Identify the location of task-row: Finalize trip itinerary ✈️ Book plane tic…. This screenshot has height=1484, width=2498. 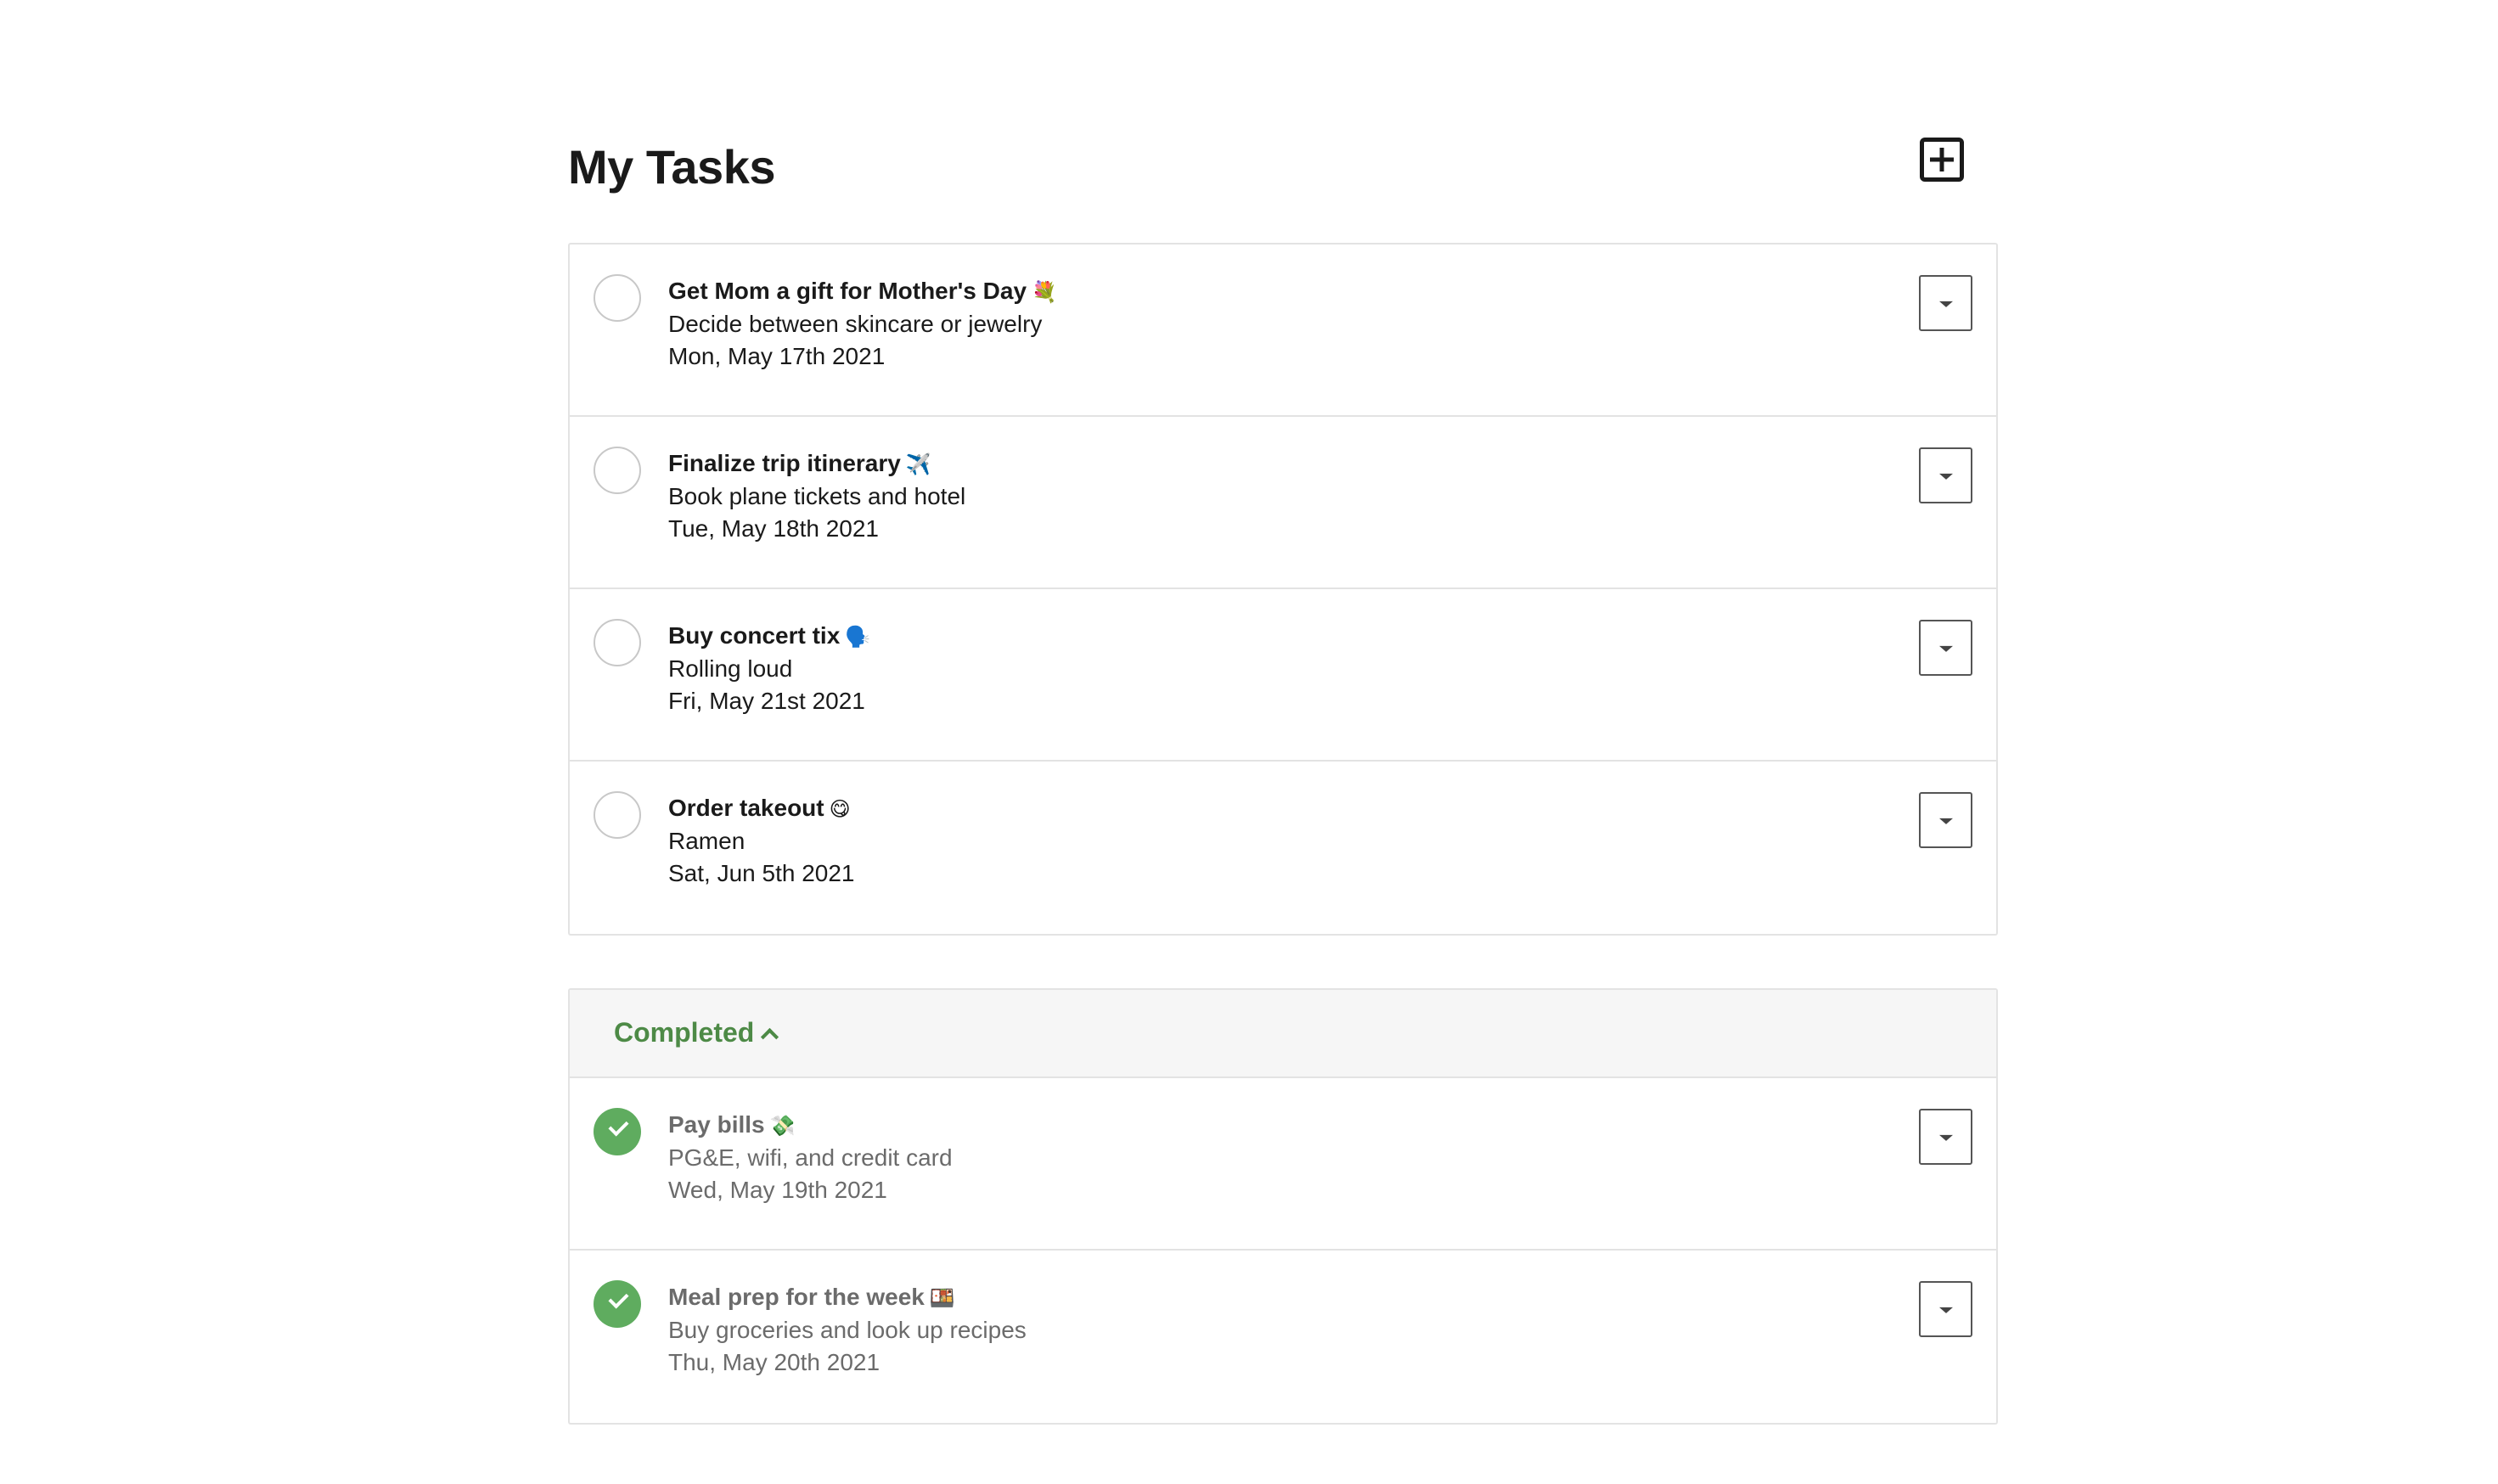
(1283, 503).